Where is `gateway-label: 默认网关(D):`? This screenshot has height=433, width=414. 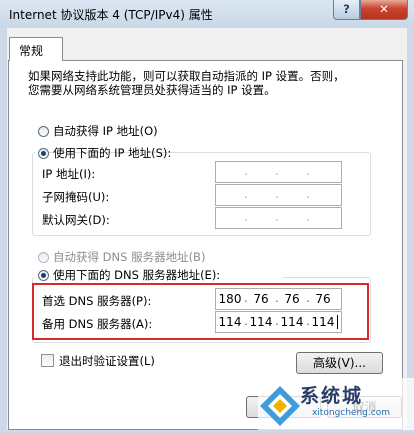
gateway-label: 默认网关(D): is located at coordinates (76, 220).